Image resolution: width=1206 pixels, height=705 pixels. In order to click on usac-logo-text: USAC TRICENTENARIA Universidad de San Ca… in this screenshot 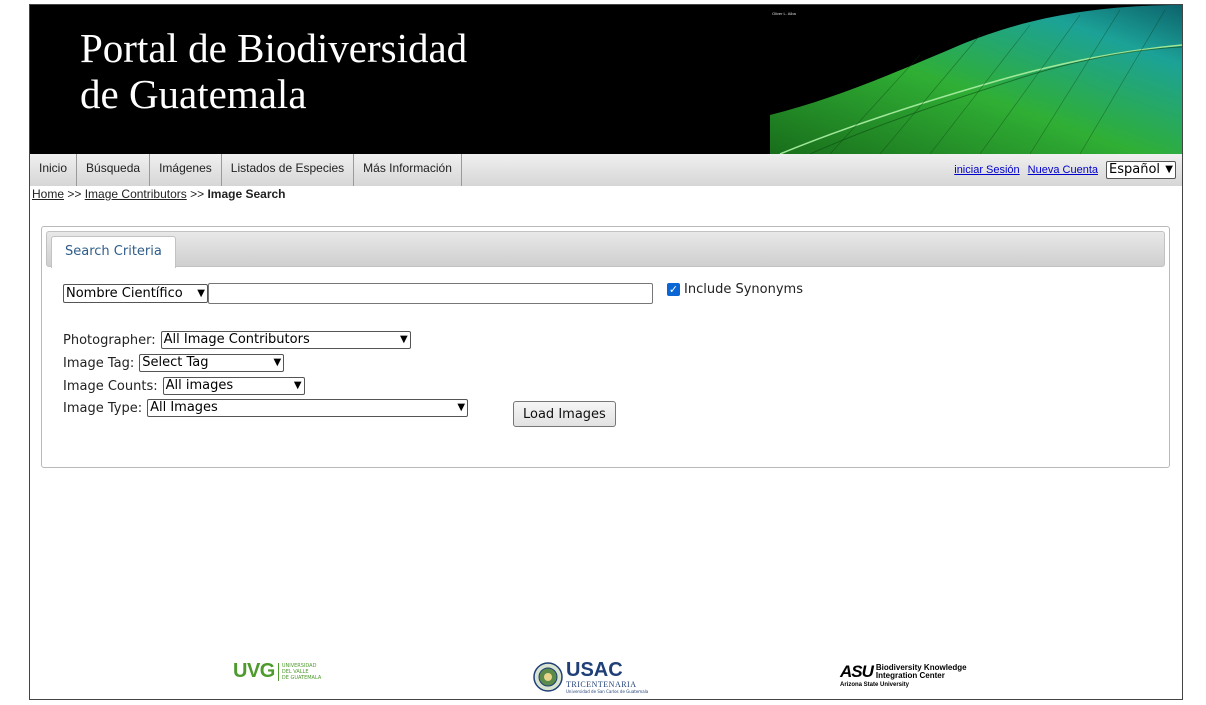, I will do `click(607, 677)`.